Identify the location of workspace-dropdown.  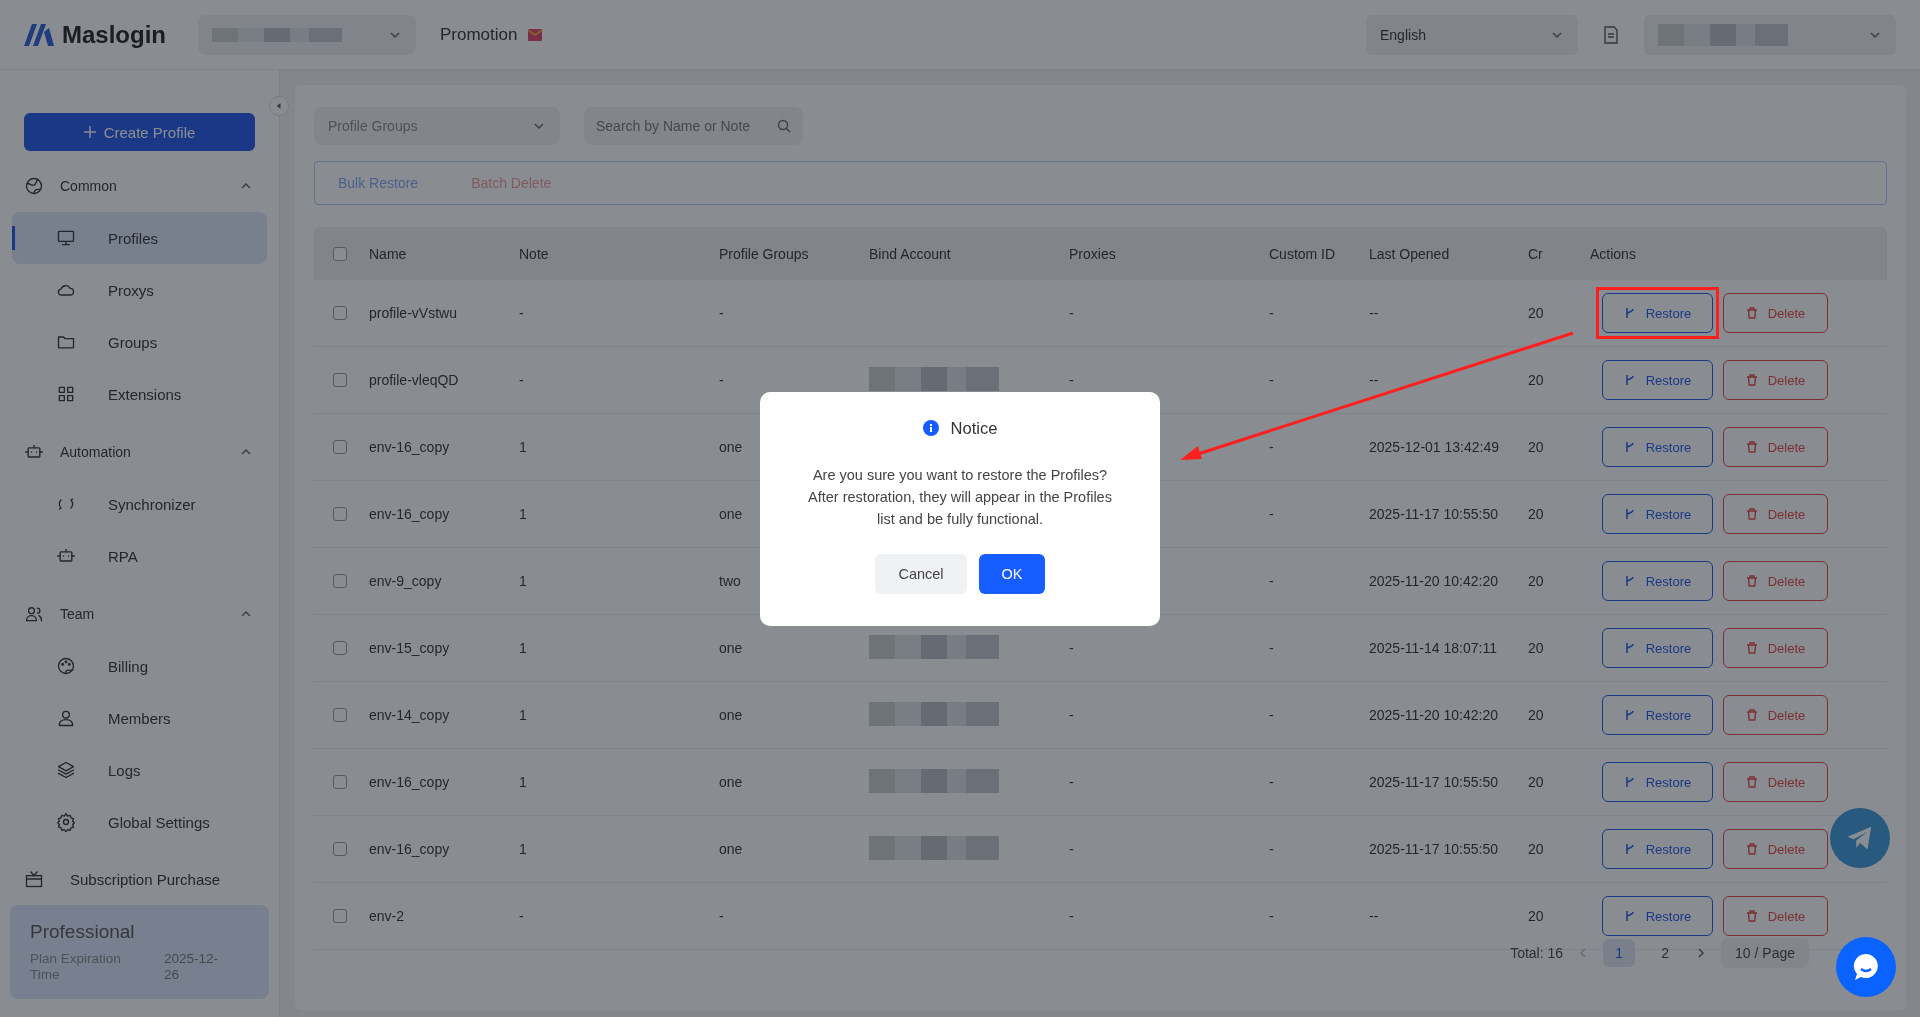
(307, 34).